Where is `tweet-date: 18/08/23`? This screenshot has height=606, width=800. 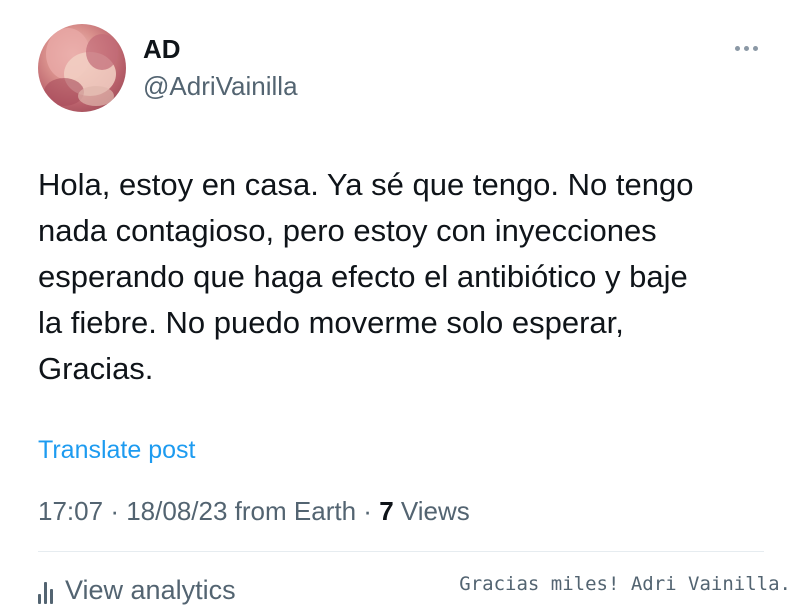
tweet-date: 18/08/23 is located at coordinates (176, 511).